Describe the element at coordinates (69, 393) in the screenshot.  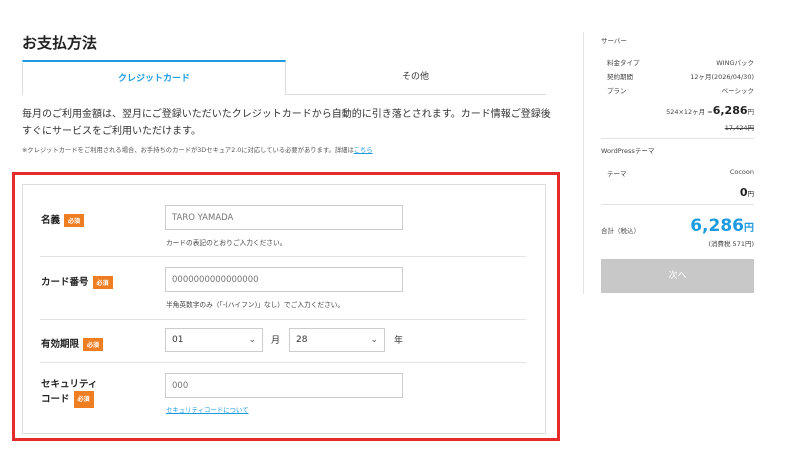
I see `security-code-label: セキュリティ コード 必須` at that location.